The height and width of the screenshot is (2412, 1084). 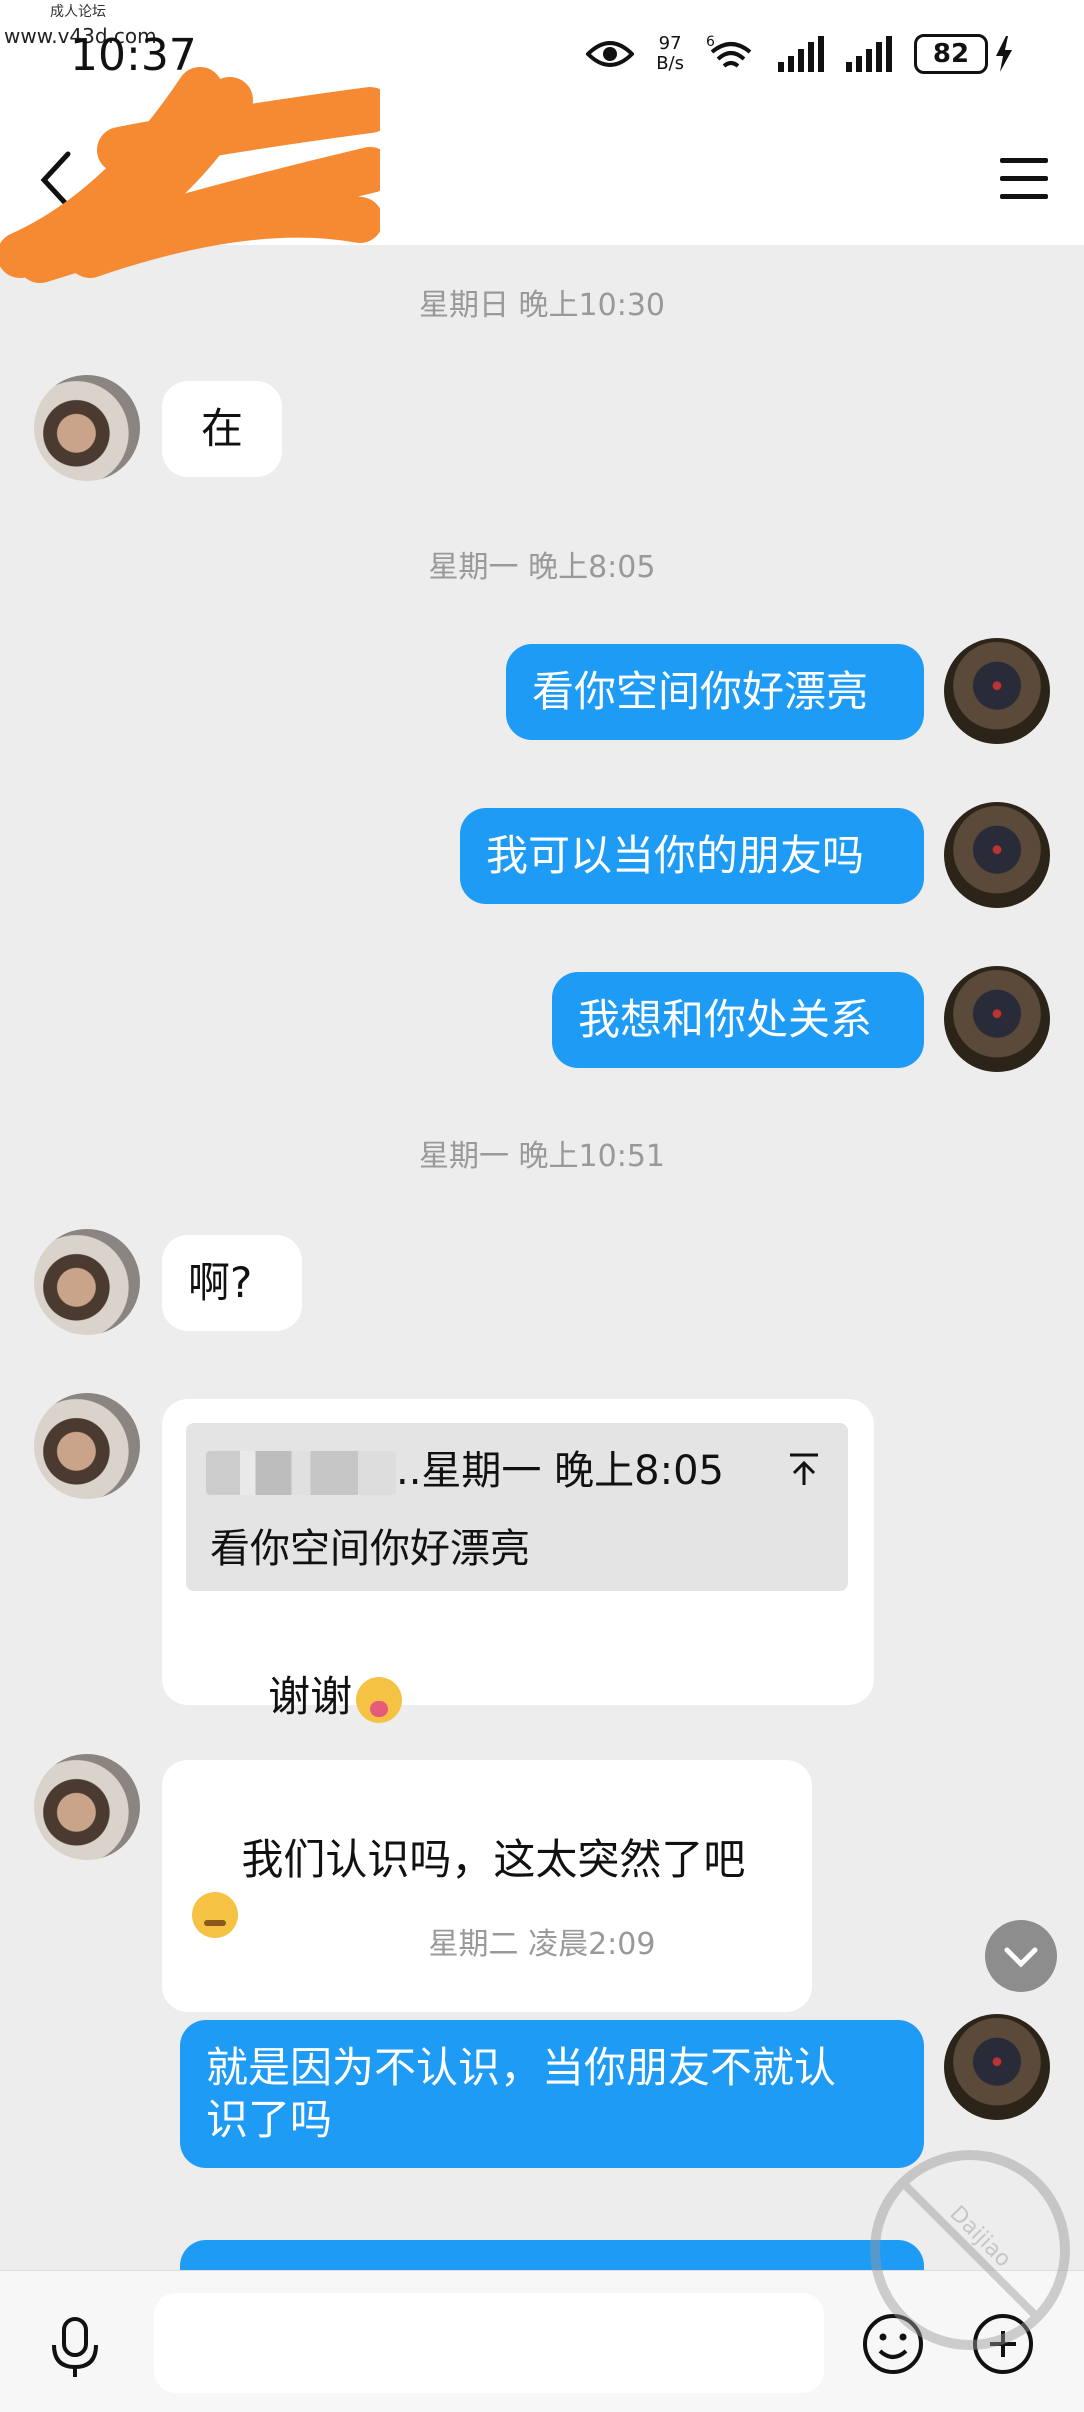 What do you see at coordinates (552, 2094) in the screenshot?
I see `outgoing-message: 就是因为不认识，当你朋友不就认 识了吗` at bounding box center [552, 2094].